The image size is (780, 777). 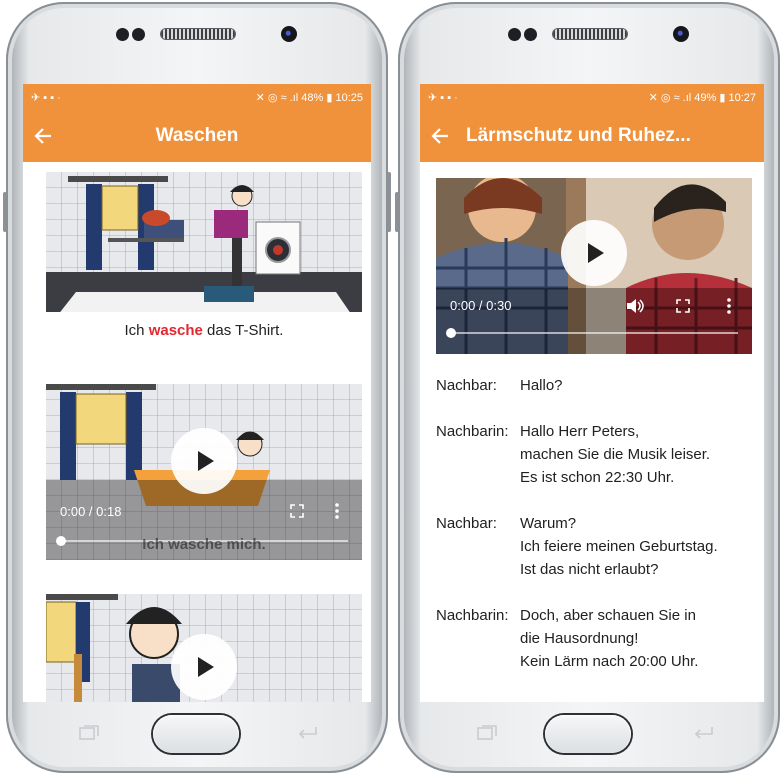 I want to click on play-button, so click(x=204, y=667).